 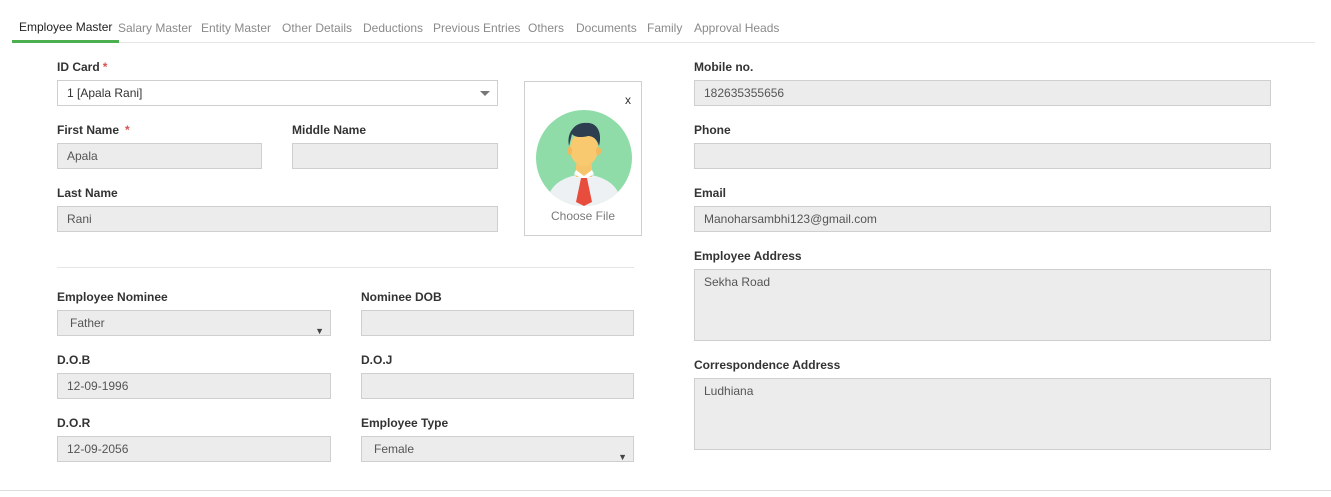 What do you see at coordinates (194, 386) in the screenshot?
I see `dob-input: 12-09-1996` at bounding box center [194, 386].